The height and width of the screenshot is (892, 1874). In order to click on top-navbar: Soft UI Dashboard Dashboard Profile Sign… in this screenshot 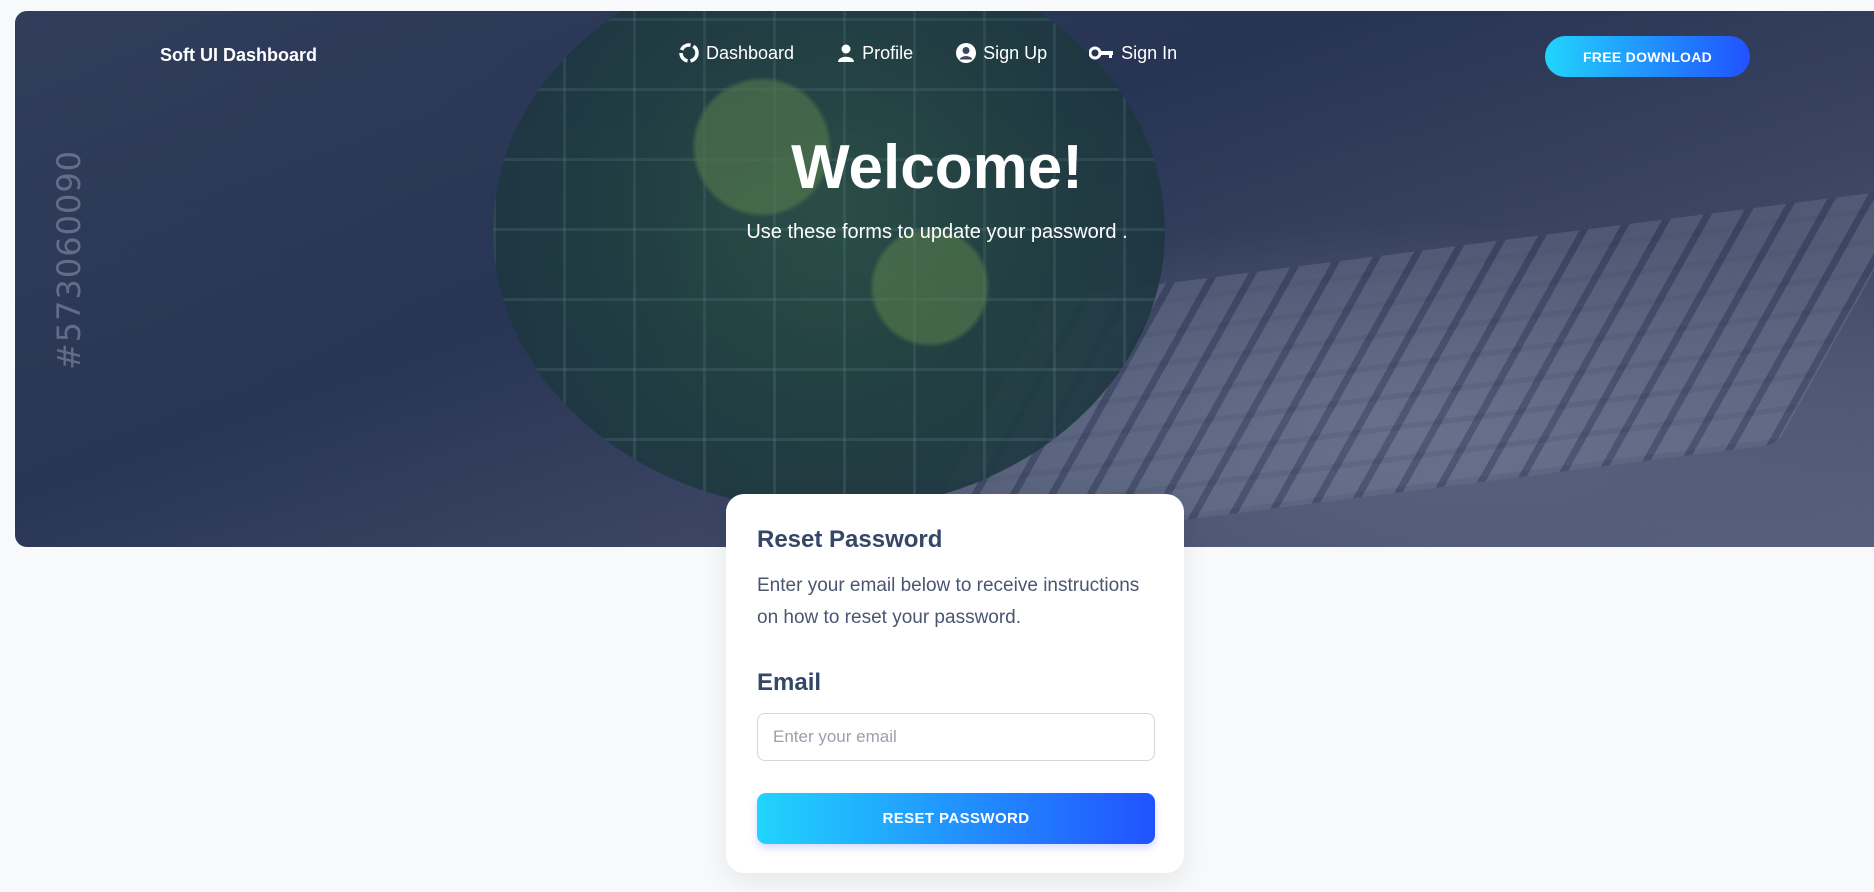, I will do `click(937, 55)`.